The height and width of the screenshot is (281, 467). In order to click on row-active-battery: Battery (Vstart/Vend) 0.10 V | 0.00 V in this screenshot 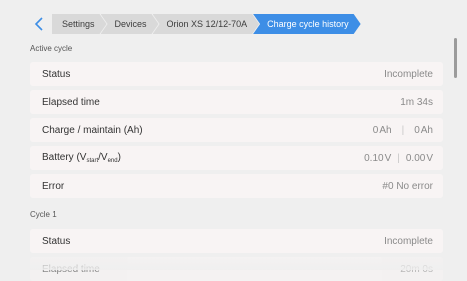, I will do `click(236, 158)`.